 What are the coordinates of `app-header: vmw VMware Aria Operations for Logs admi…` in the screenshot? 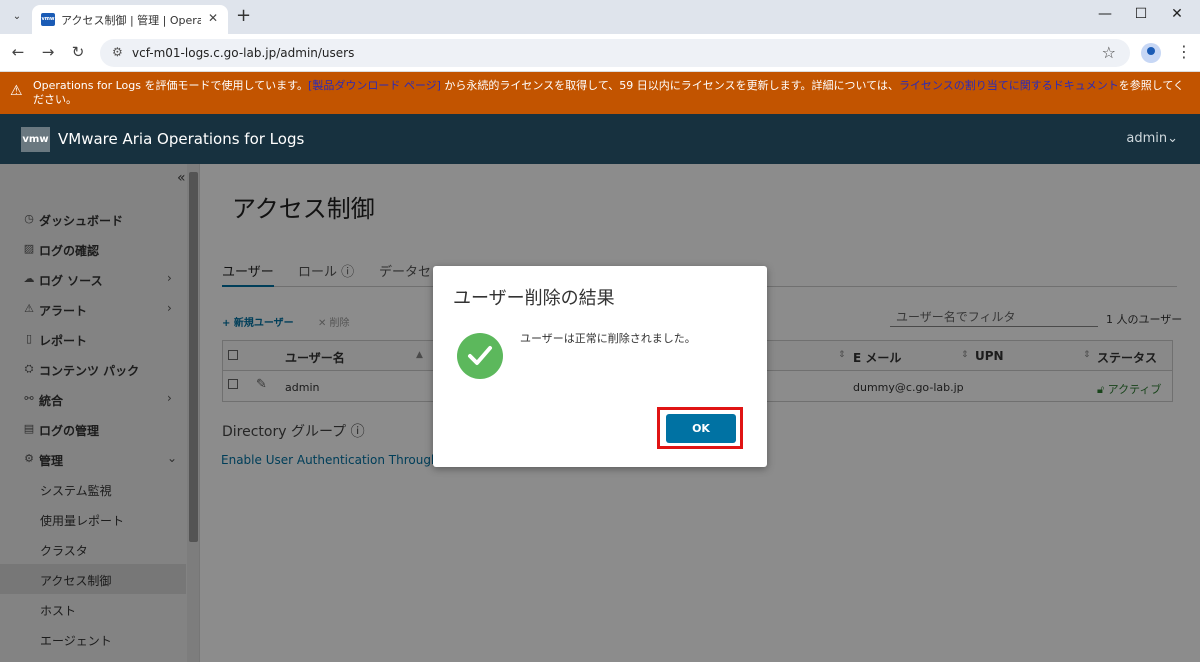 It's located at (600, 139).